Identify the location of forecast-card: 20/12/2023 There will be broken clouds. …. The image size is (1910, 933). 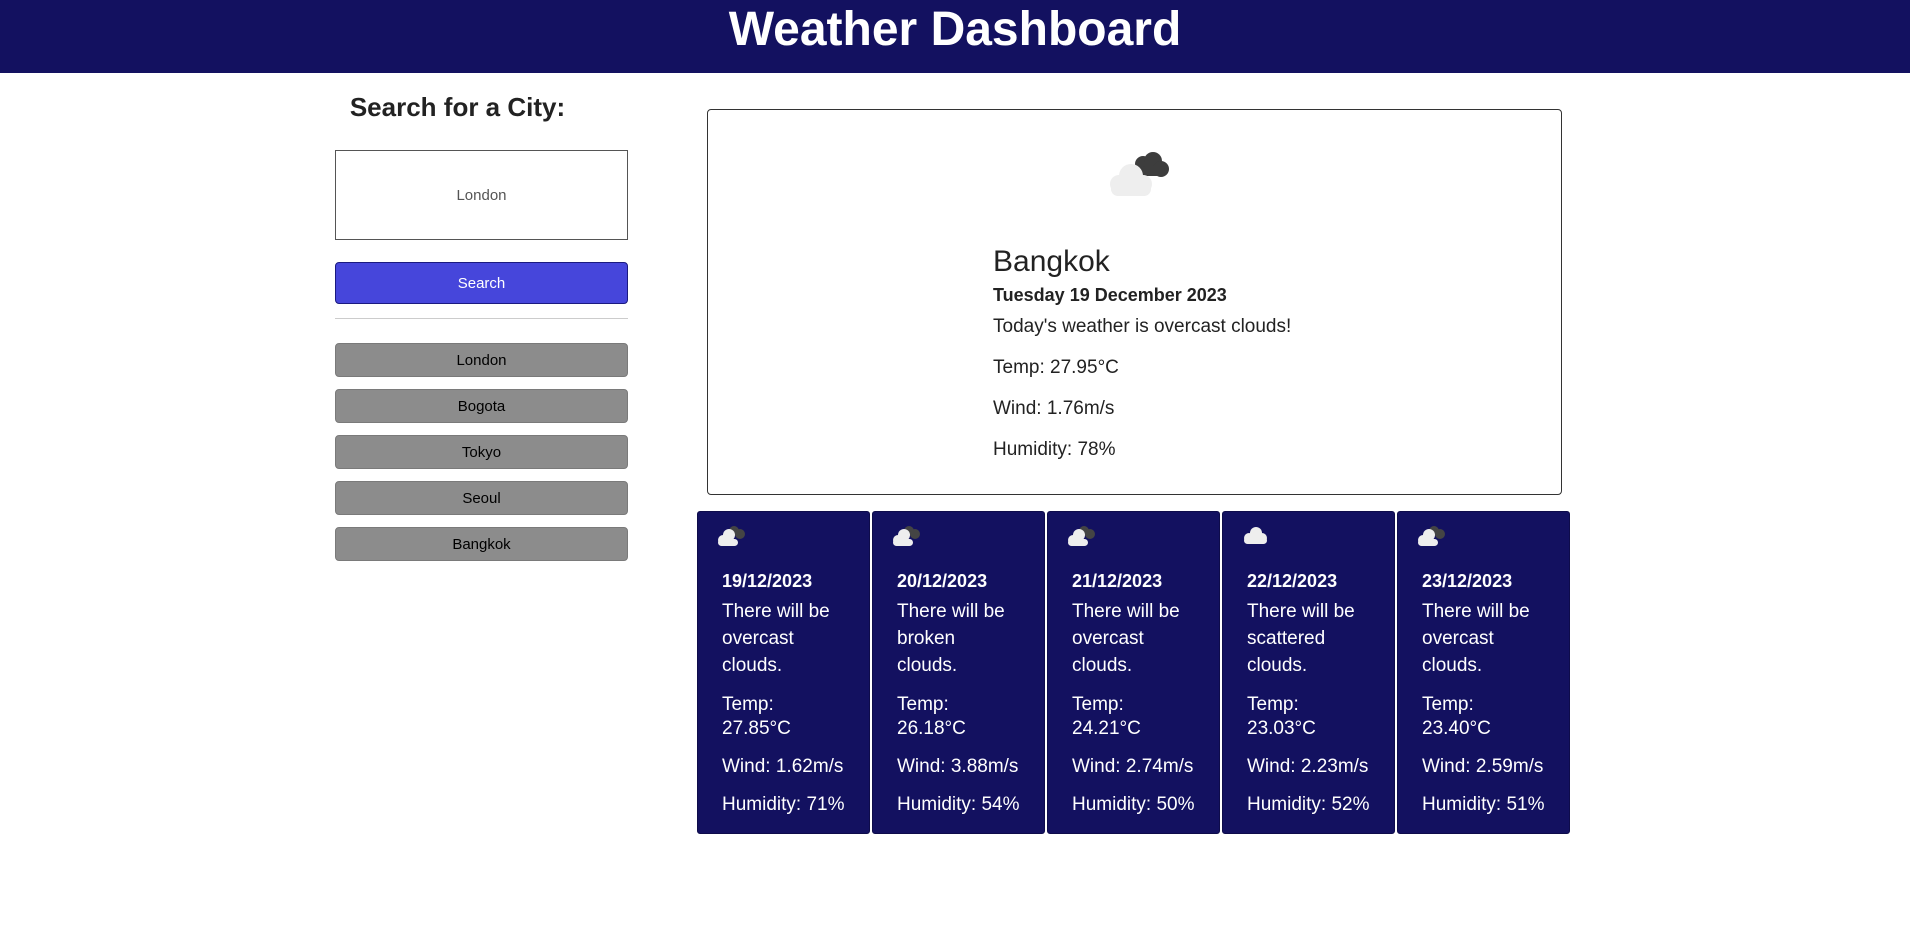
(958, 672).